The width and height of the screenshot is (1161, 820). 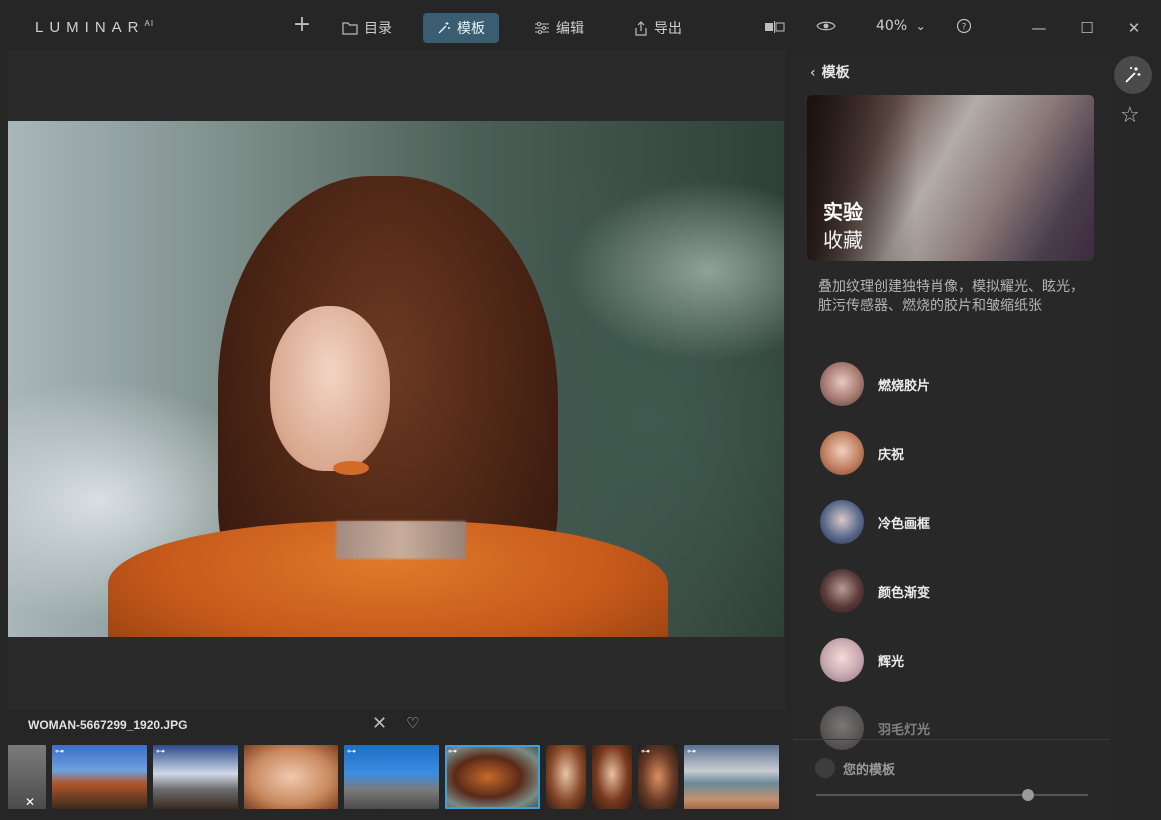 I want to click on thumb-3-sky: ⊶, so click(x=195, y=777).